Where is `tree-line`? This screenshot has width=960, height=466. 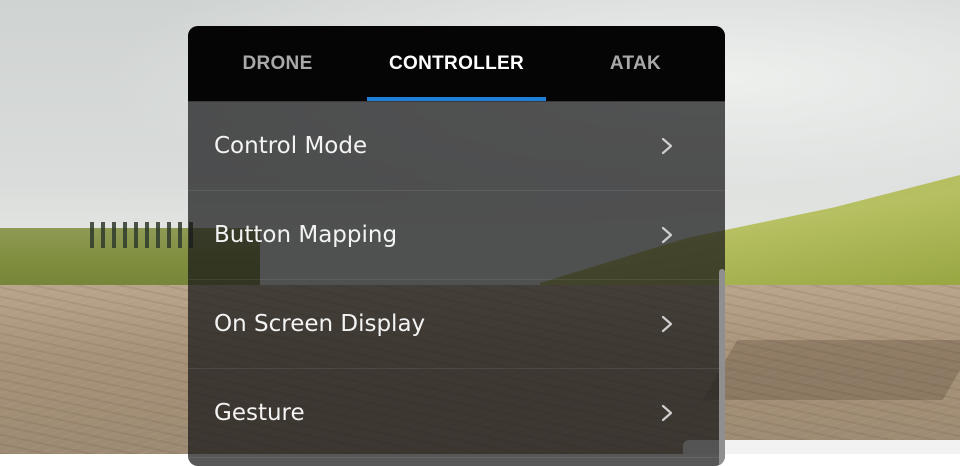 tree-line is located at coordinates (145, 235).